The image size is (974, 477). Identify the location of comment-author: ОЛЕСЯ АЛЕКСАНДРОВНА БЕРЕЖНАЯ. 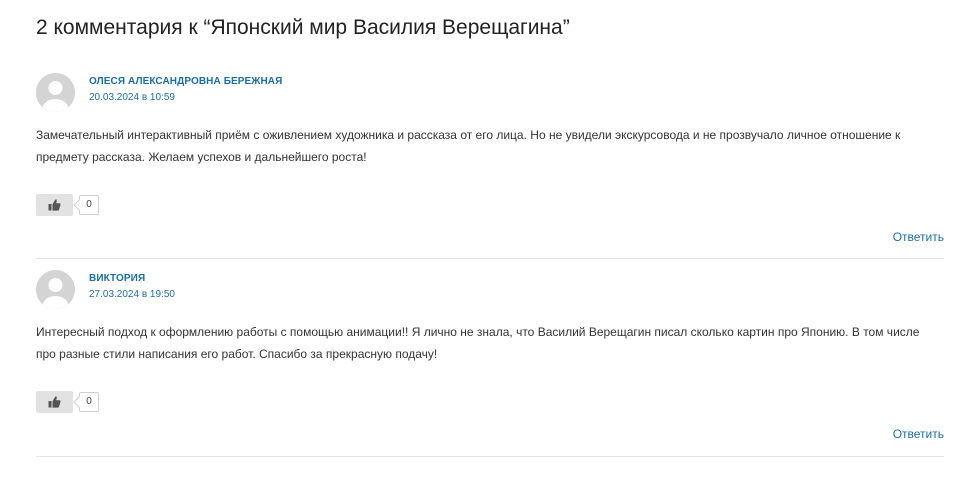
(185, 81).